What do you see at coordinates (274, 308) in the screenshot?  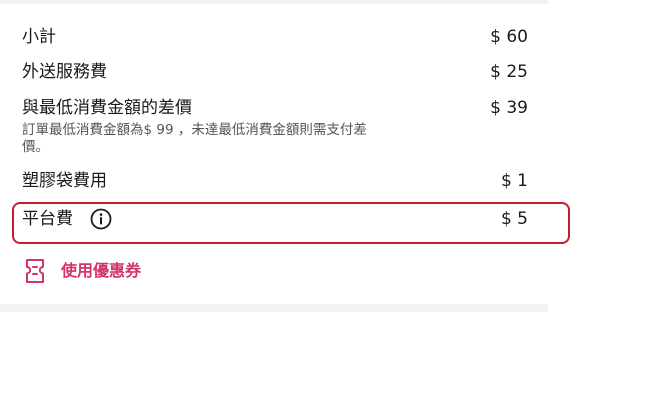 I see `bottom-divider` at bounding box center [274, 308].